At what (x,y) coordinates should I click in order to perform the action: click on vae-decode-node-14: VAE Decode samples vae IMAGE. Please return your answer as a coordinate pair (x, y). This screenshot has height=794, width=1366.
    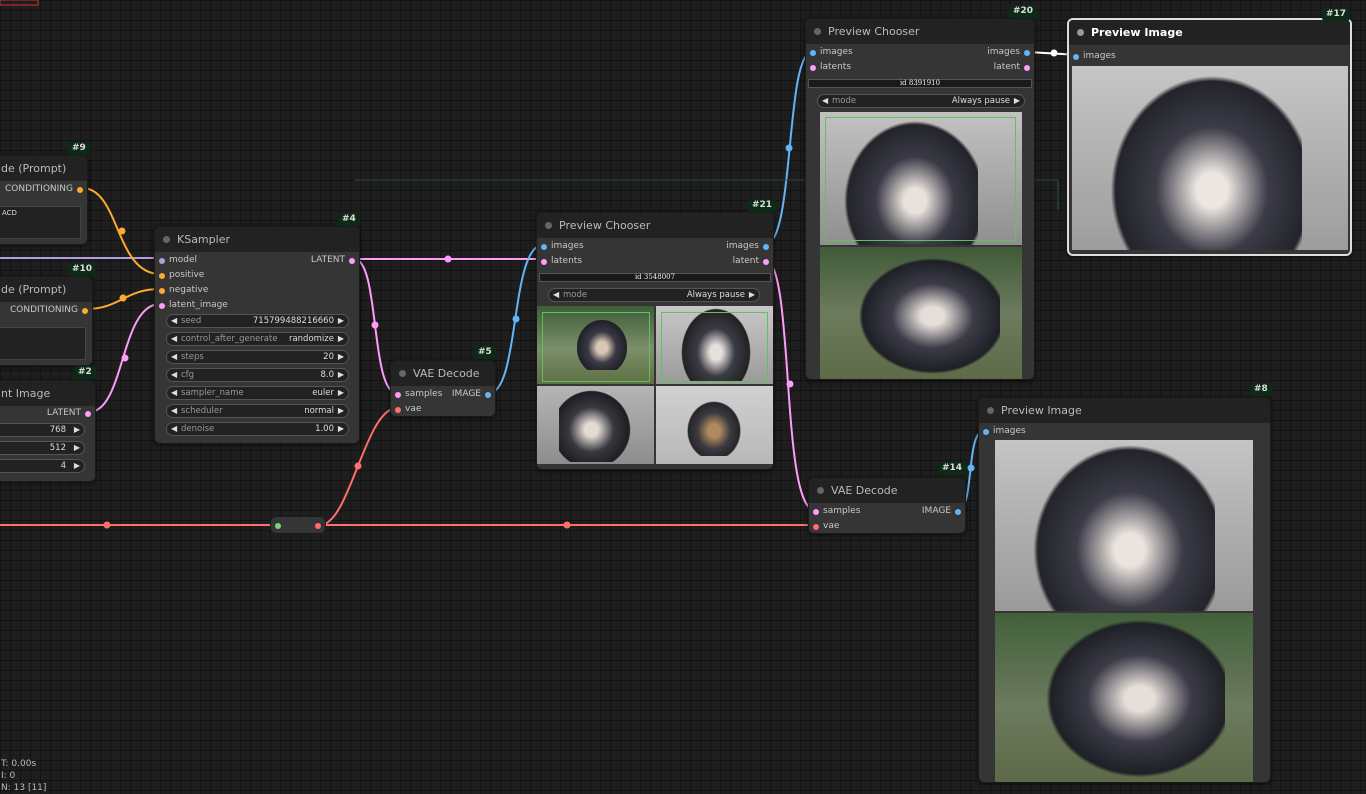
    Looking at the image, I should click on (887, 505).